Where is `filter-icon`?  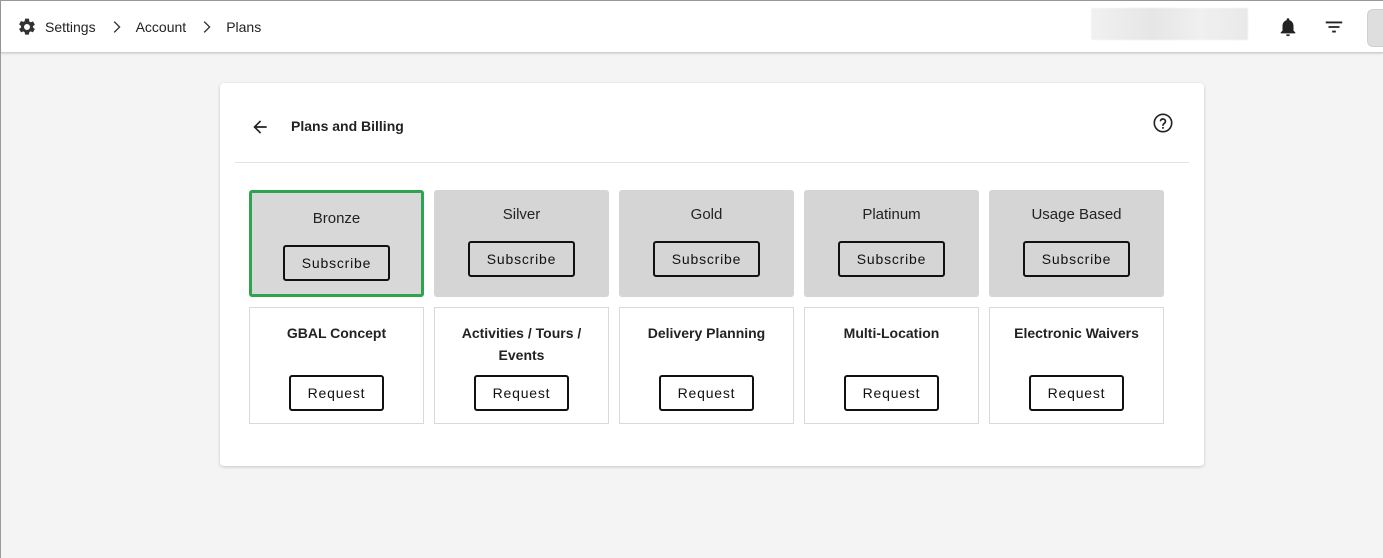 filter-icon is located at coordinates (1334, 27).